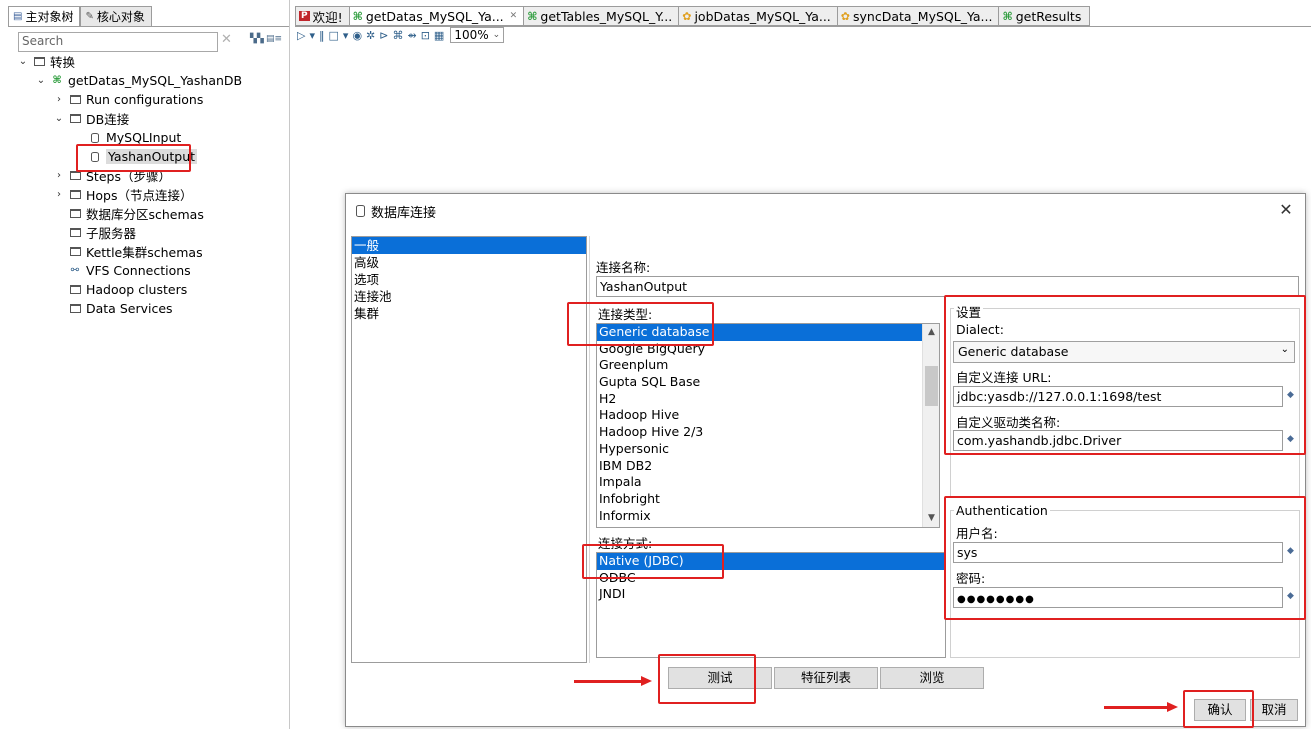 This screenshot has height=729, width=1311. Describe the element at coordinates (768, 415) in the screenshot. I see `list-item: Hadoop Hive` at that location.